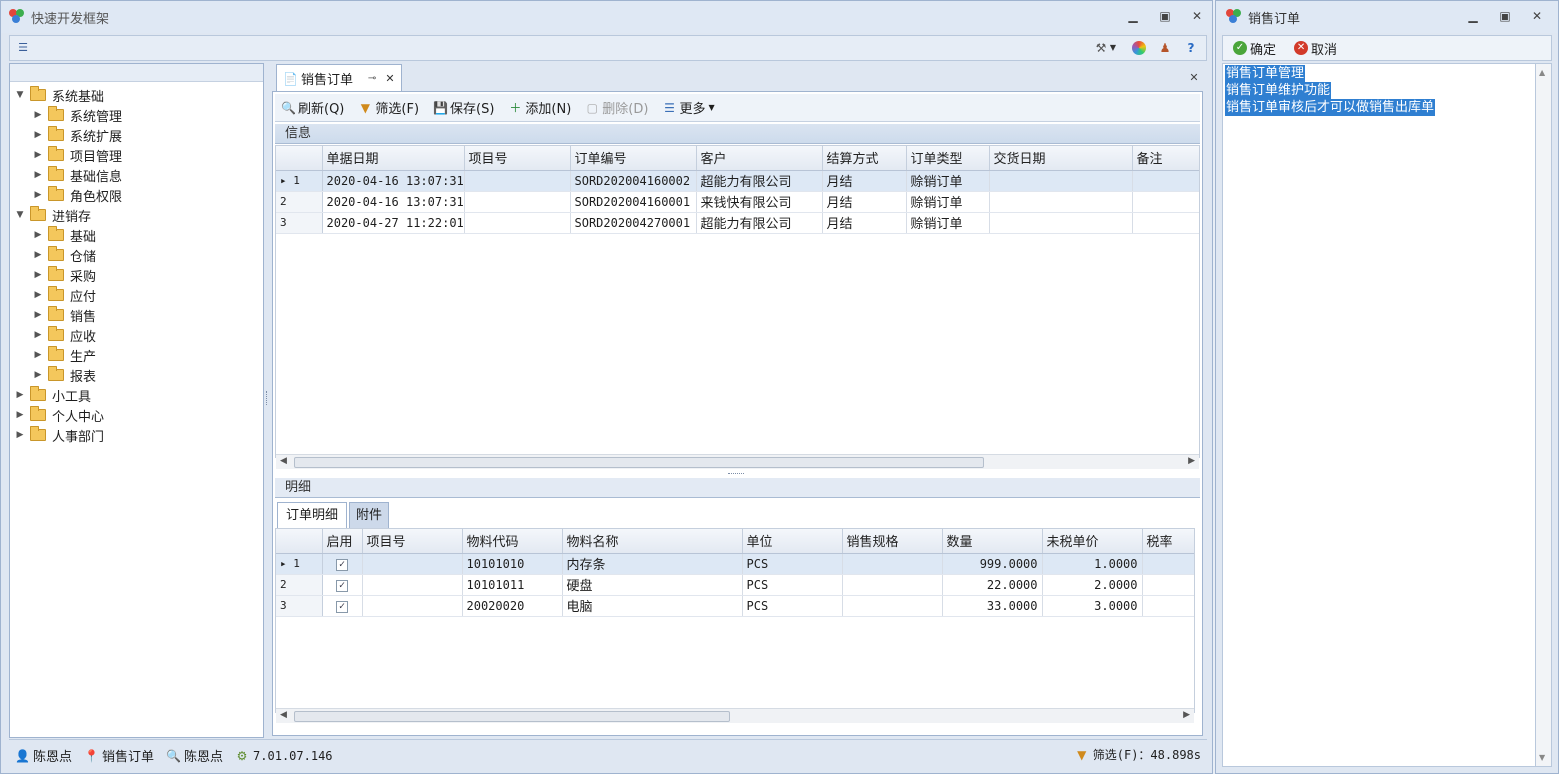  Describe the element at coordinates (892, 541) in the screenshot. I see `column-header: 销售规格` at that location.